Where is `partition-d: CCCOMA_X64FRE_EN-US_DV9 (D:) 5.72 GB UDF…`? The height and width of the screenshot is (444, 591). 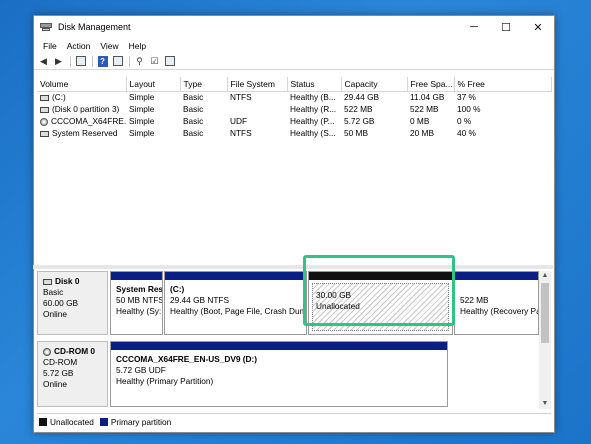 partition-d: CCCOMA_X64FRE_EN-US_DV9 (D:) 5.72 GB UDF… is located at coordinates (279, 374).